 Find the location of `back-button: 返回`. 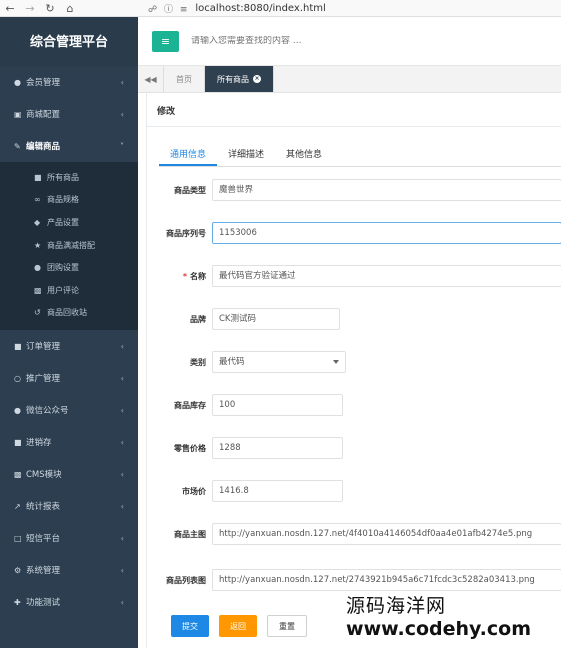

back-button: 返回 is located at coordinates (238, 626).